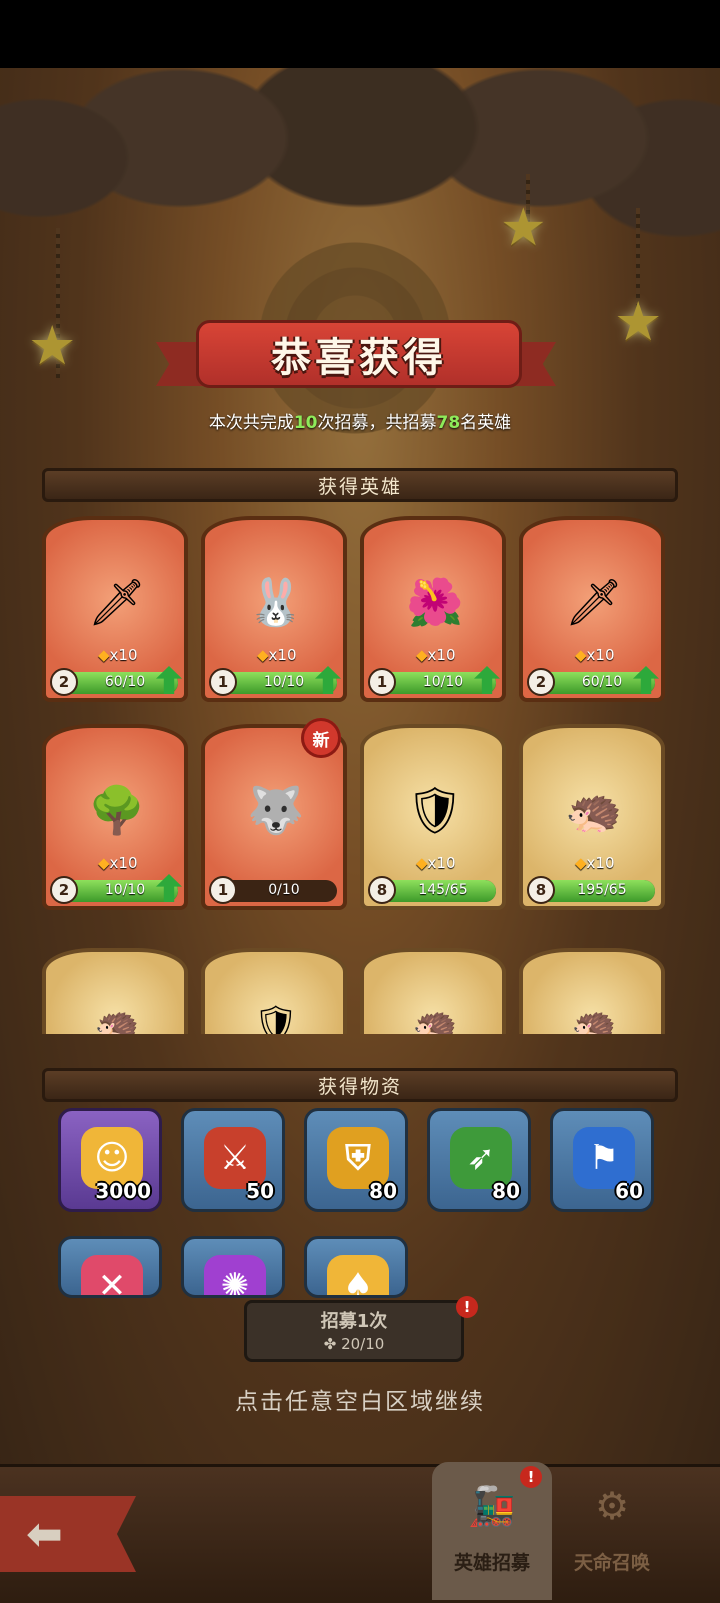 This screenshot has height=1603, width=720. What do you see at coordinates (602, 890) in the screenshot?
I see `hero-progress-text: 195/65` at bounding box center [602, 890].